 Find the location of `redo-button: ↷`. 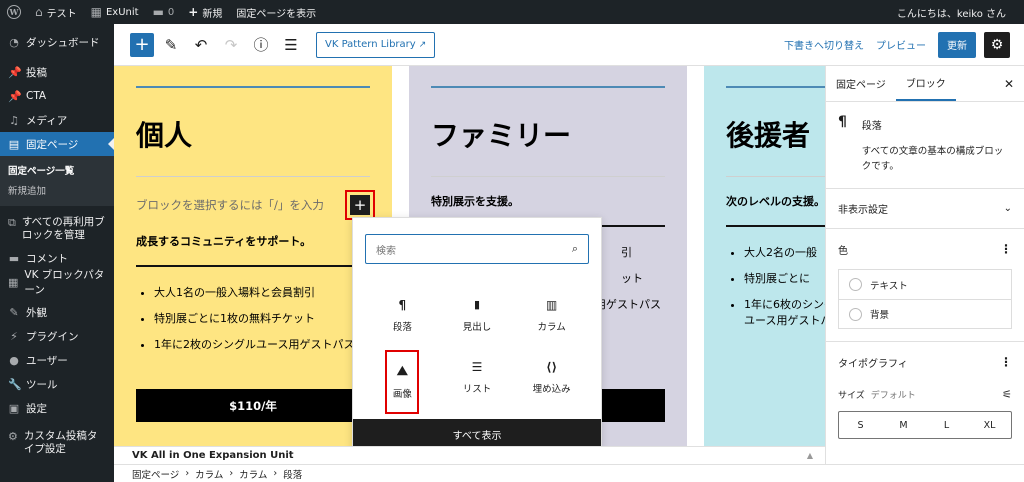

redo-button: ↷ is located at coordinates (231, 45).